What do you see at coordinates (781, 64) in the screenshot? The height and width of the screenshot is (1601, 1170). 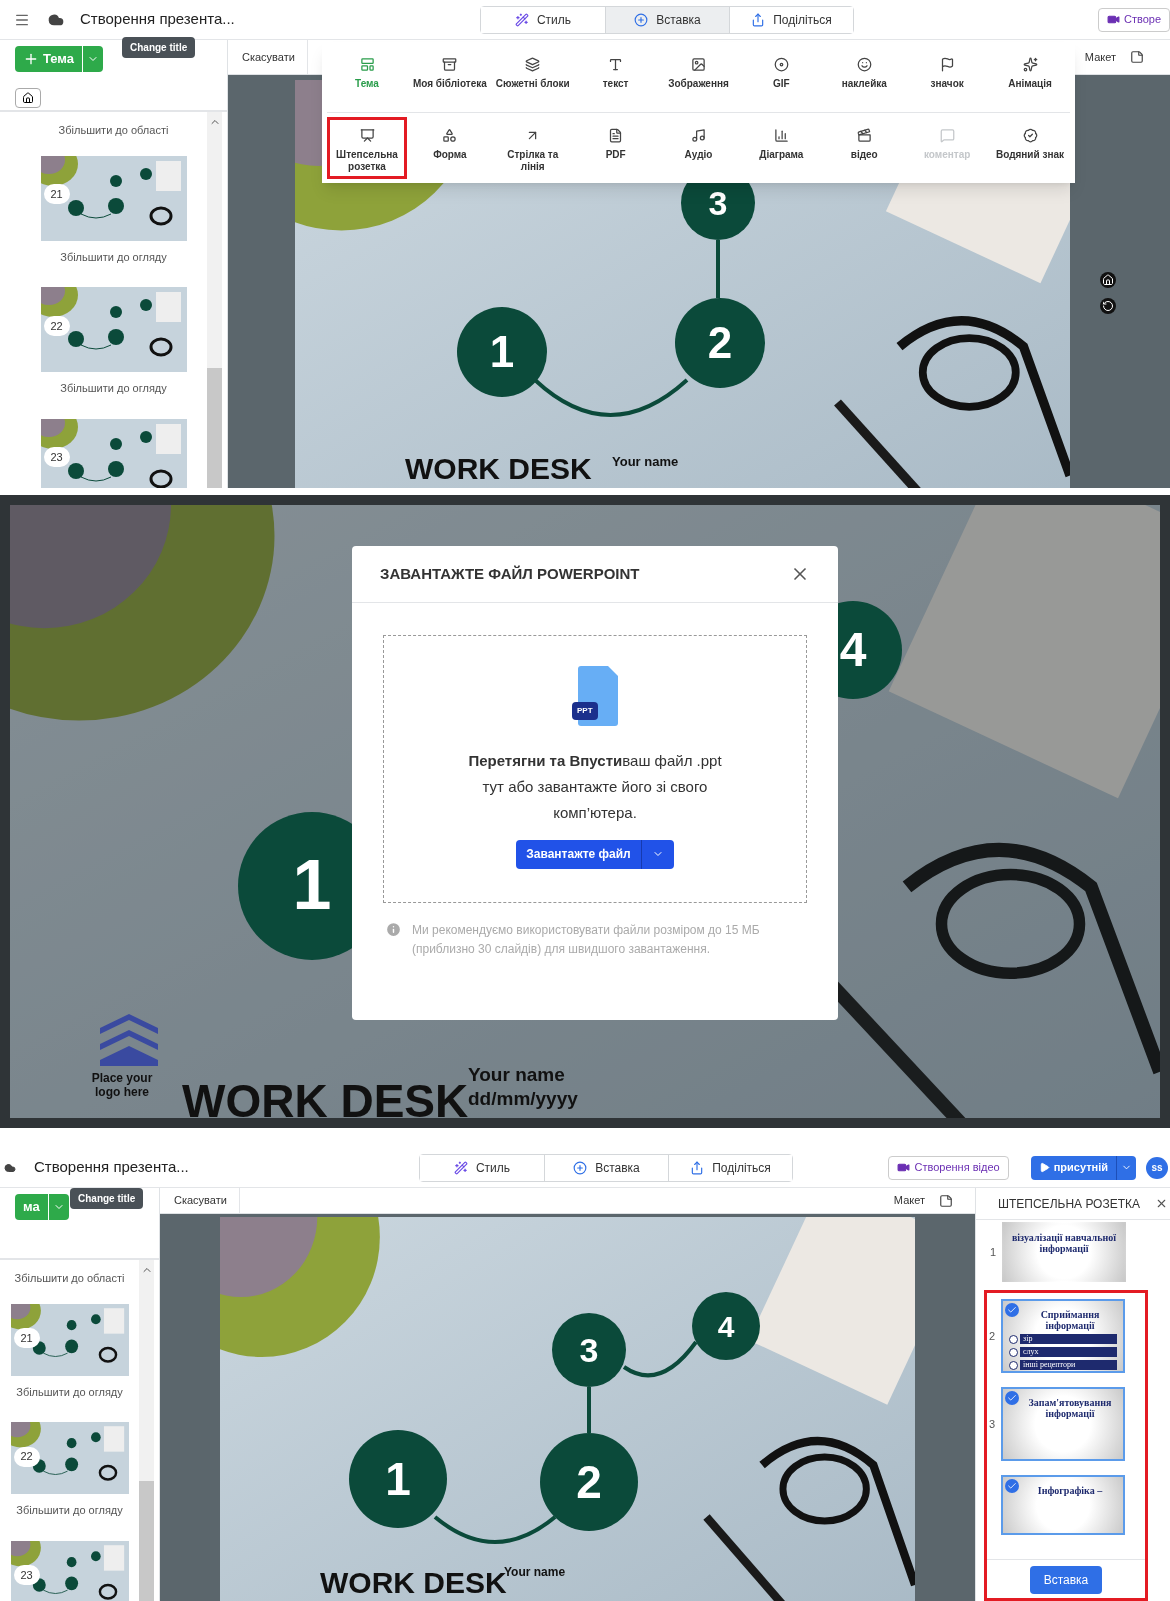 I see `disc-icon` at bounding box center [781, 64].